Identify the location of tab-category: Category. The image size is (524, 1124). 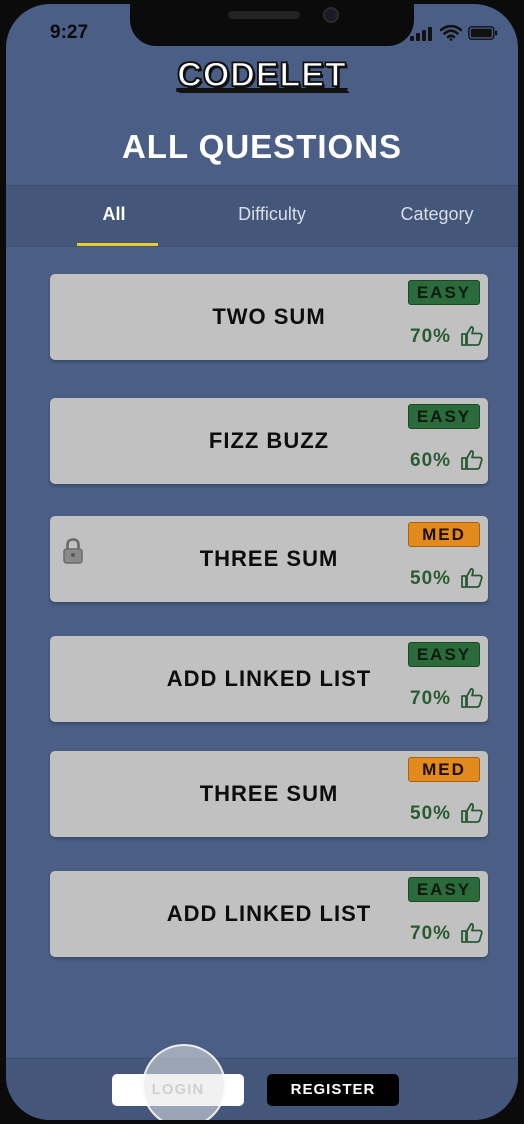
(437, 216).